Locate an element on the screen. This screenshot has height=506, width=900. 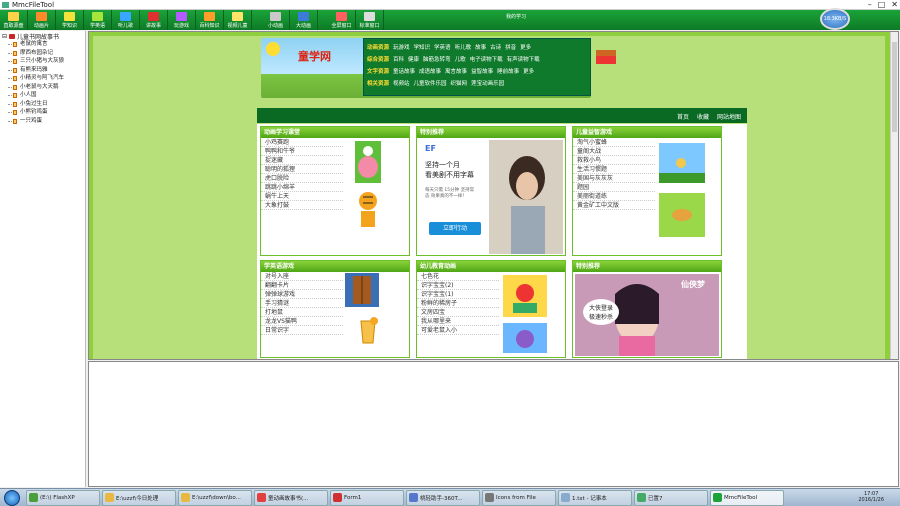
list-item: 鸭鸭和牛爷 is located at coordinates (302, 151).